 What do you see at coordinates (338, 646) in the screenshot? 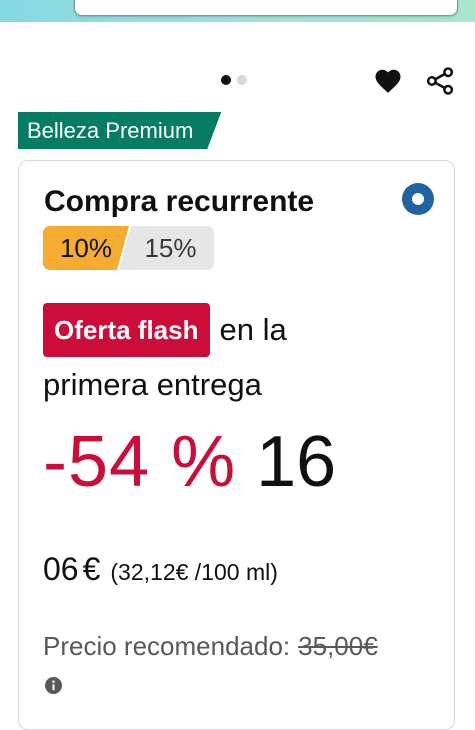
I see `recommended-price-value: 35,00€` at bounding box center [338, 646].